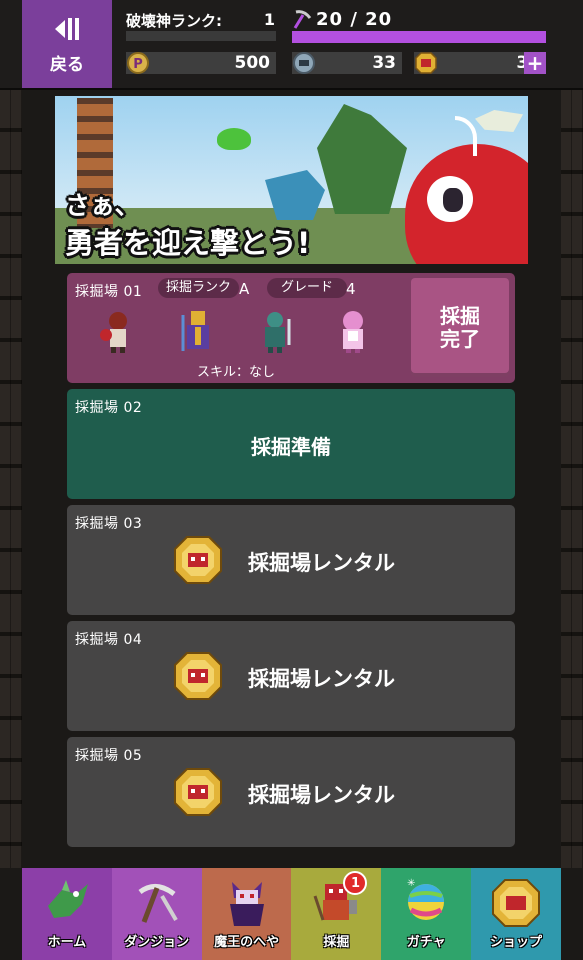 This screenshot has width=583, height=960. What do you see at coordinates (384, 63) in the screenshot?
I see `silver-value: 33` at bounding box center [384, 63].